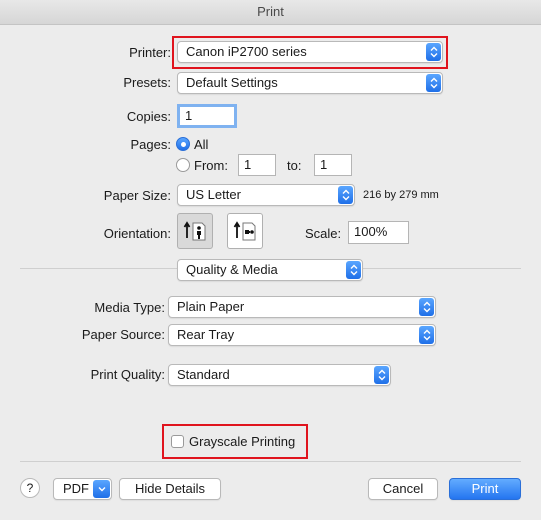 This screenshot has height=520, width=541. What do you see at coordinates (177, 441) in the screenshot?
I see `grayscale-checkbox` at bounding box center [177, 441].